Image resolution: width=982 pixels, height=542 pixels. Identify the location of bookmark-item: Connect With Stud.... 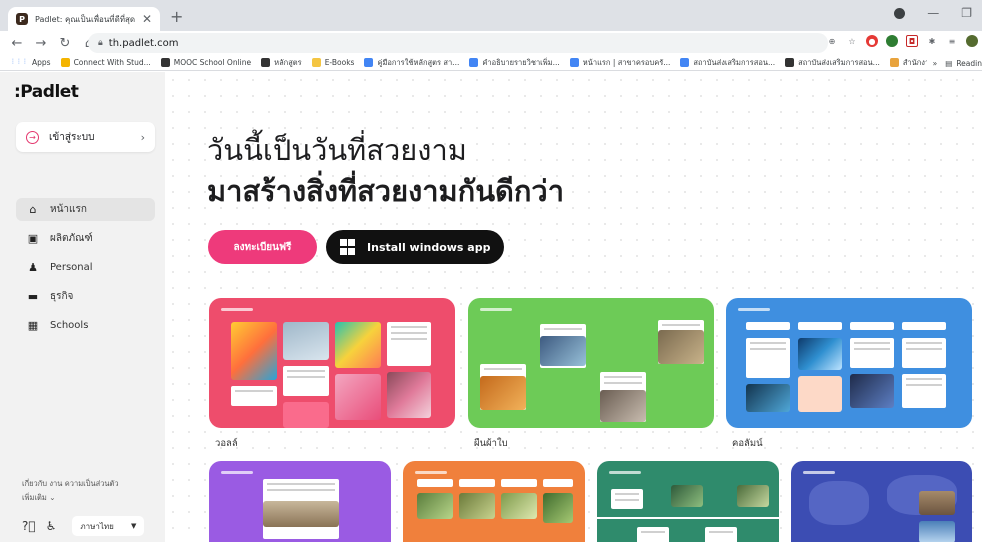
(105, 62).